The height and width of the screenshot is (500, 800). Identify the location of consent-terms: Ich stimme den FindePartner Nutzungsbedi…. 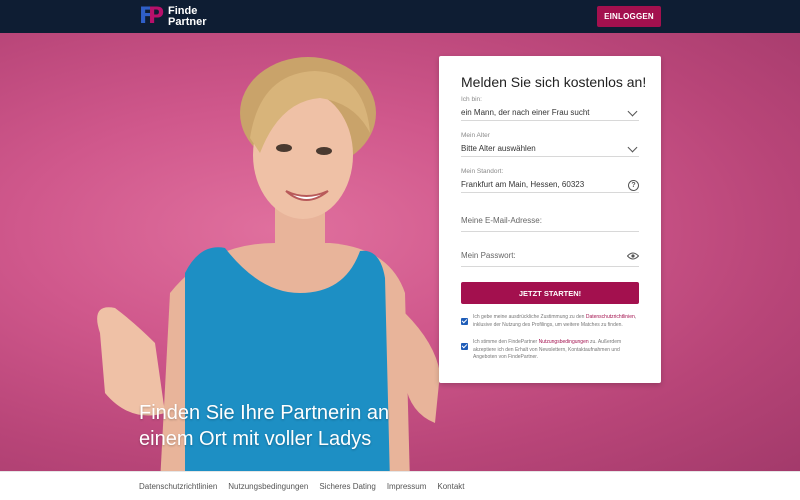
(550, 350).